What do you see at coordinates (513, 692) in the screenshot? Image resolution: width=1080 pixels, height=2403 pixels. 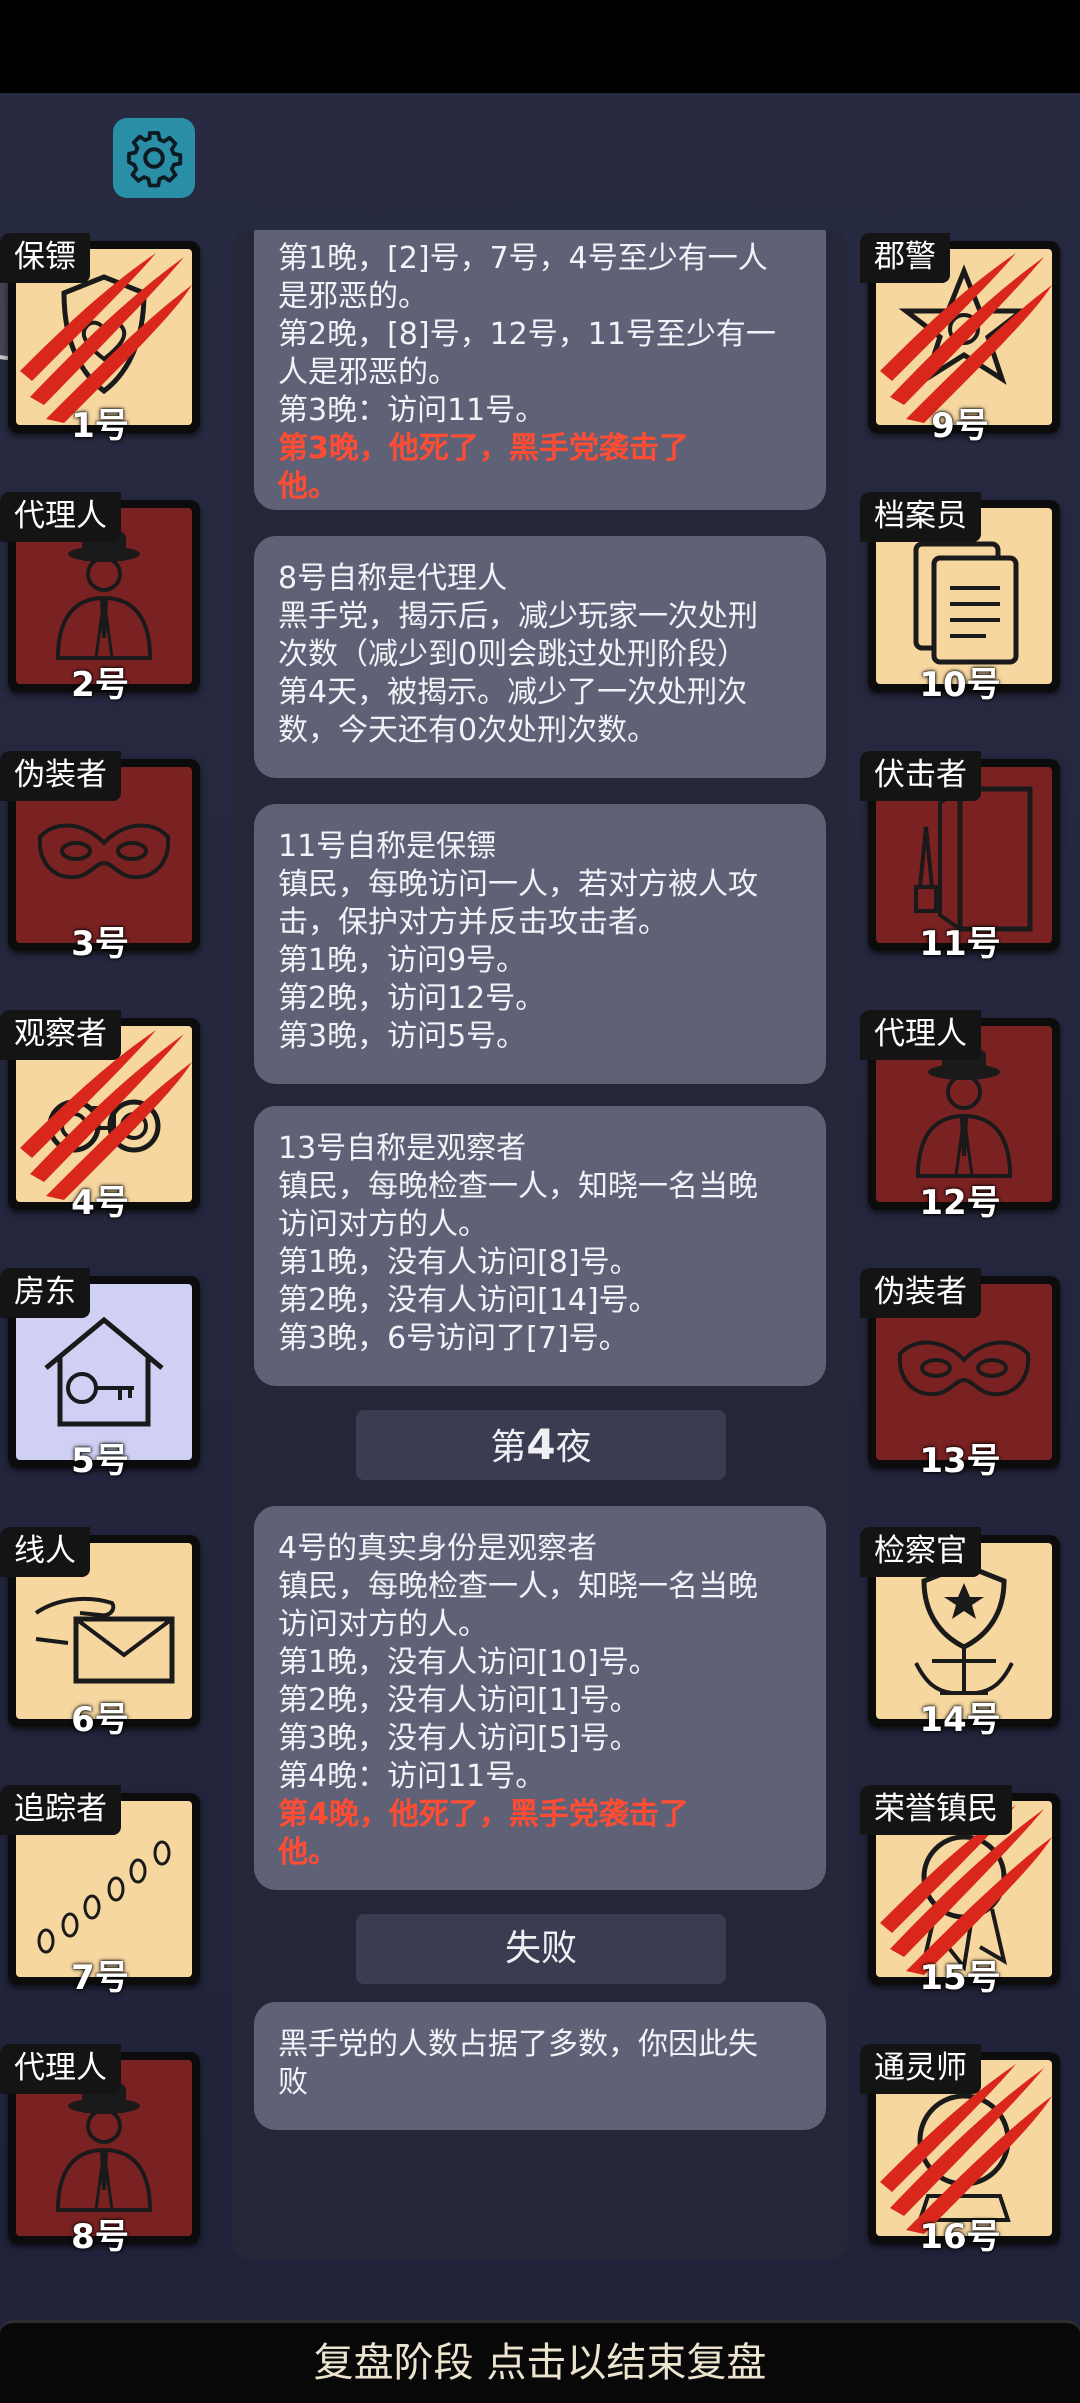 I see `log-line: 第4天，被揭示。减少了一次处刑次` at bounding box center [513, 692].